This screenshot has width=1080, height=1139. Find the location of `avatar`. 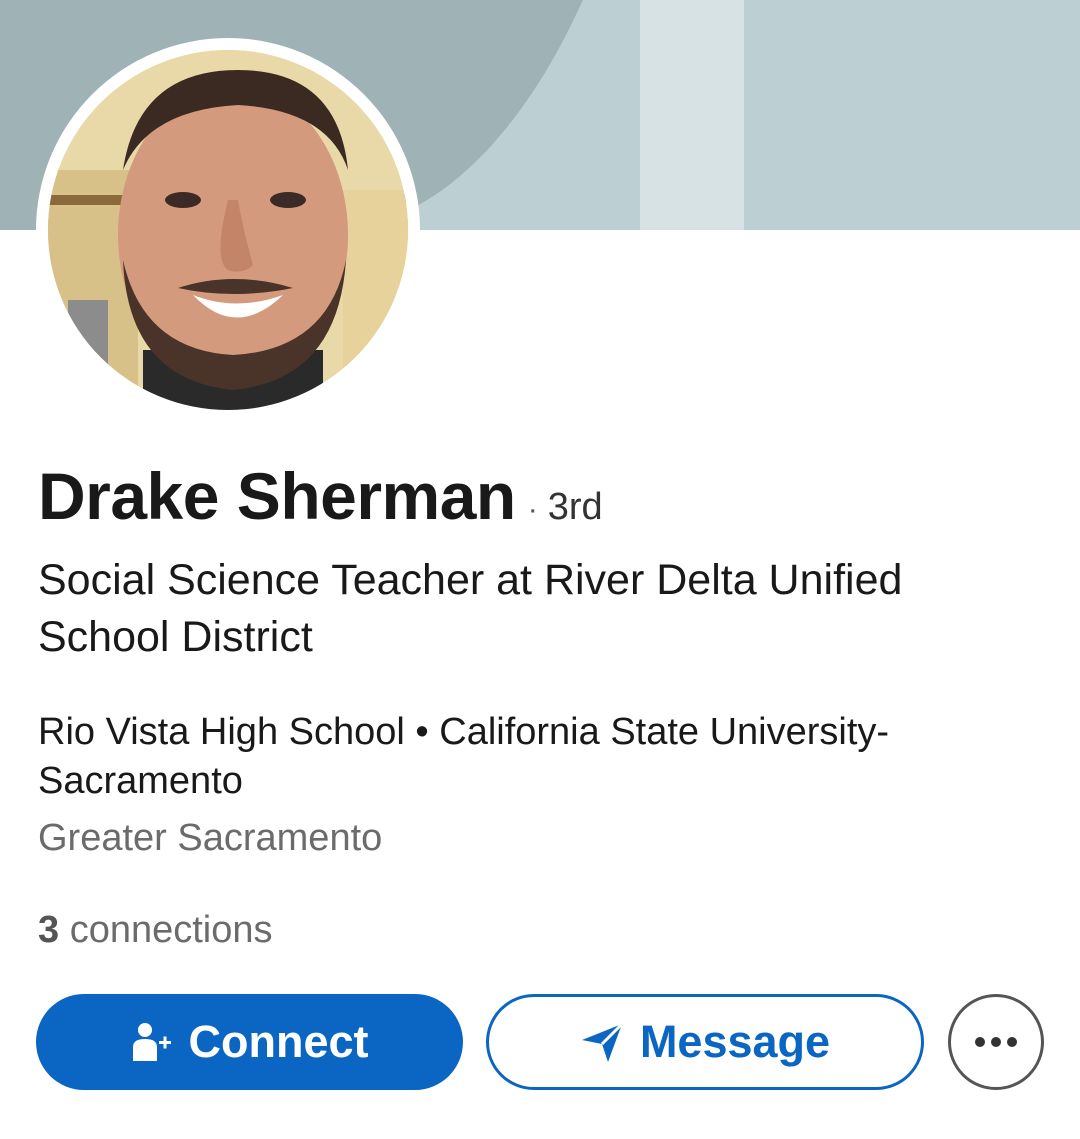

avatar is located at coordinates (228, 230).